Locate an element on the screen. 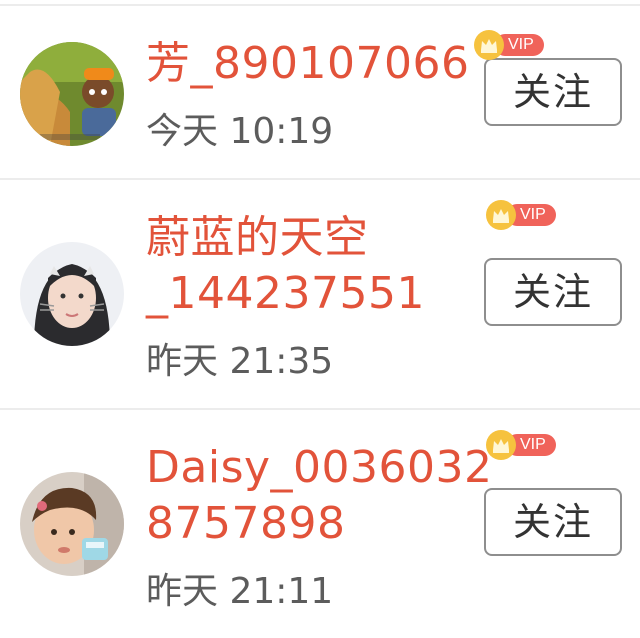 This screenshot has height=638, width=640. timestamp: 今天 10:19 is located at coordinates (240, 131).